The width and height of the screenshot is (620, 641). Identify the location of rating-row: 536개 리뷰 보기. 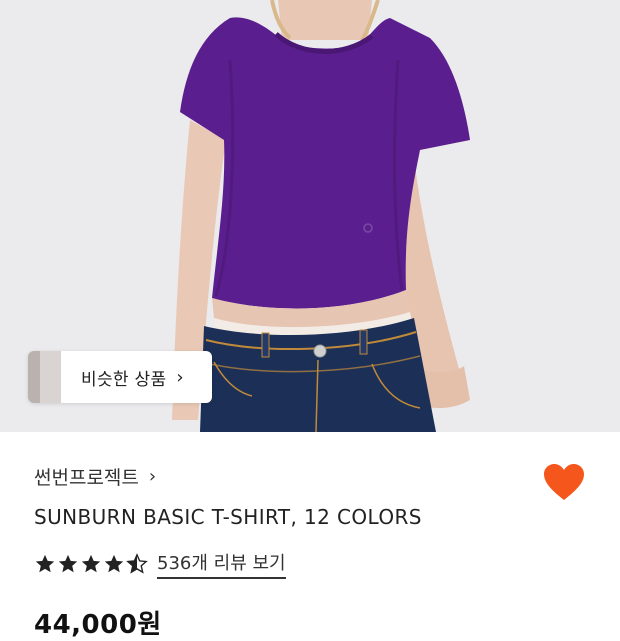
(160, 564).